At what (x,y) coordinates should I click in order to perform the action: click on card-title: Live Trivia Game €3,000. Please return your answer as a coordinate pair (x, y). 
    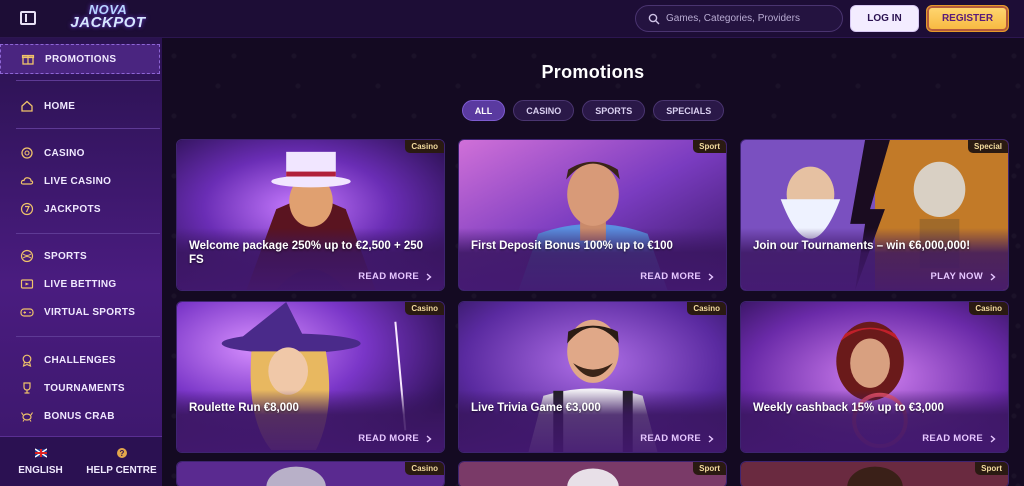
    Looking at the image, I should click on (536, 408).